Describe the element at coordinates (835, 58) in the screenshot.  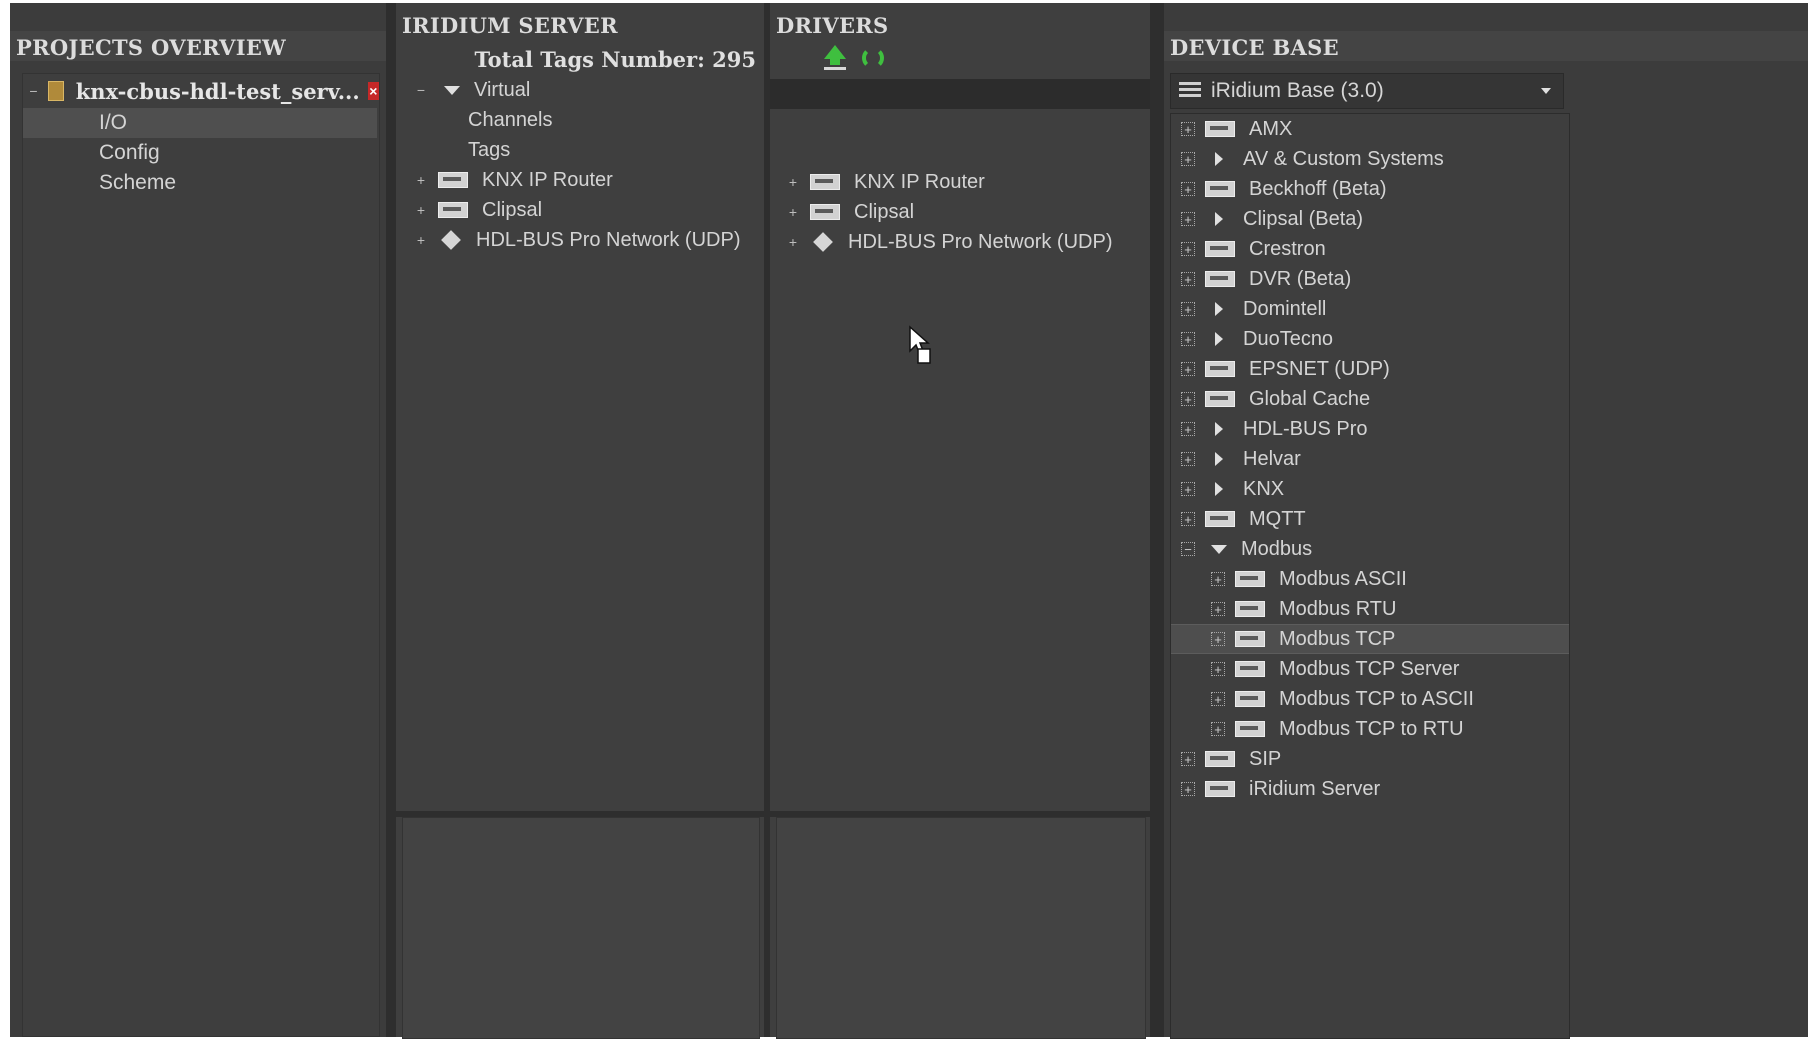
I see `upload-icon` at that location.